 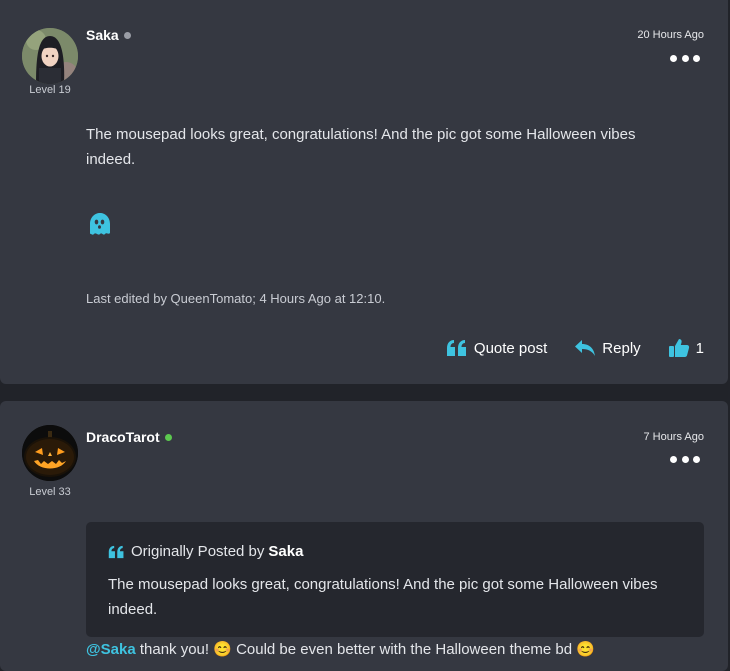 I want to click on reply-label: Reply, so click(x=621, y=348).